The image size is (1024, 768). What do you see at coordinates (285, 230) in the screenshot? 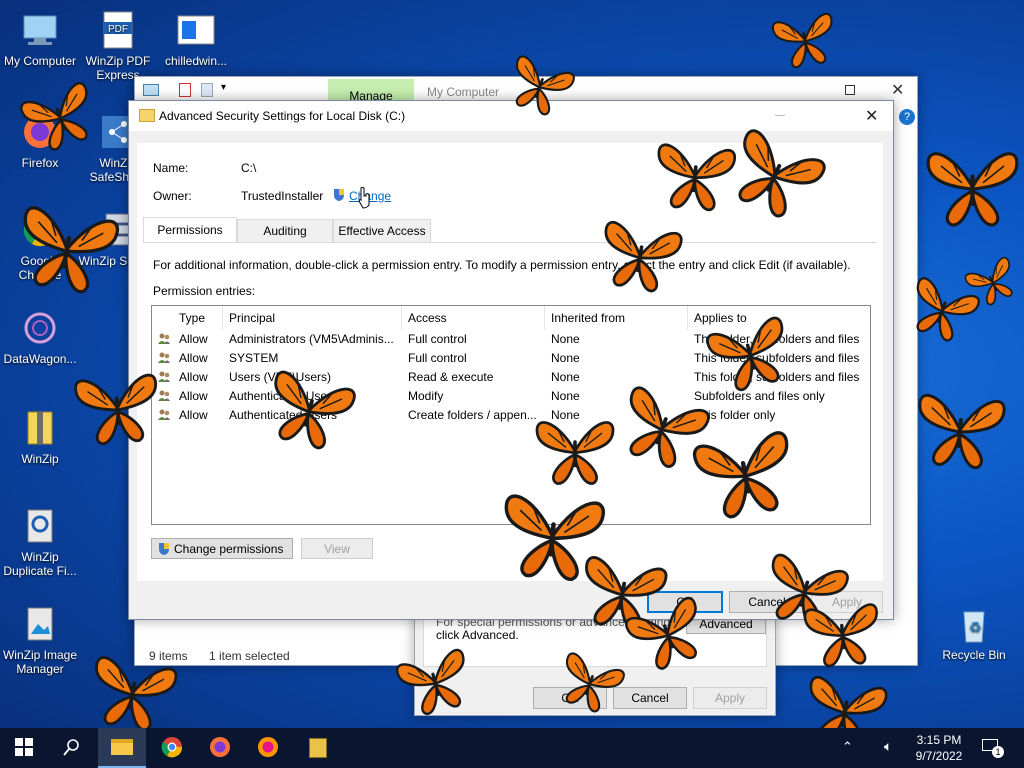
I see `tab-auditing: Auditing` at bounding box center [285, 230].